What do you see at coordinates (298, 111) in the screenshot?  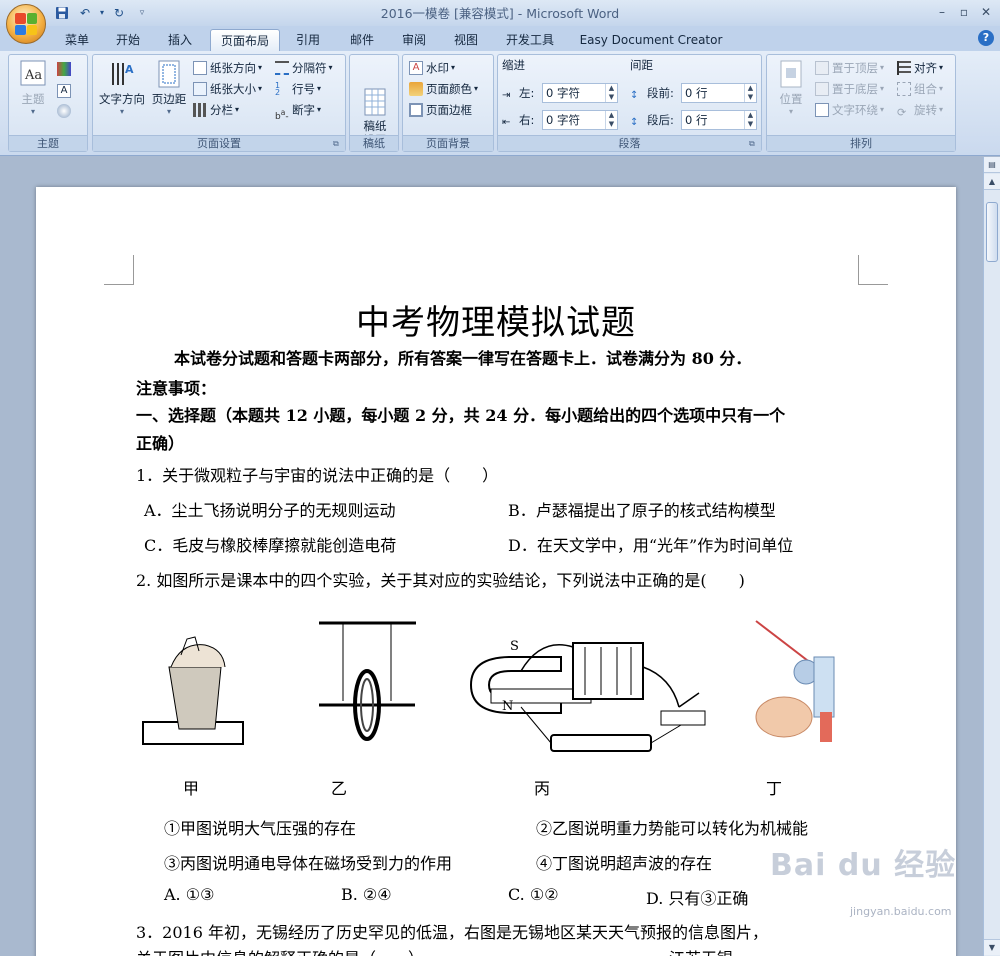 I see `hyphenation-button: ba- 断字 ▾` at bounding box center [298, 111].